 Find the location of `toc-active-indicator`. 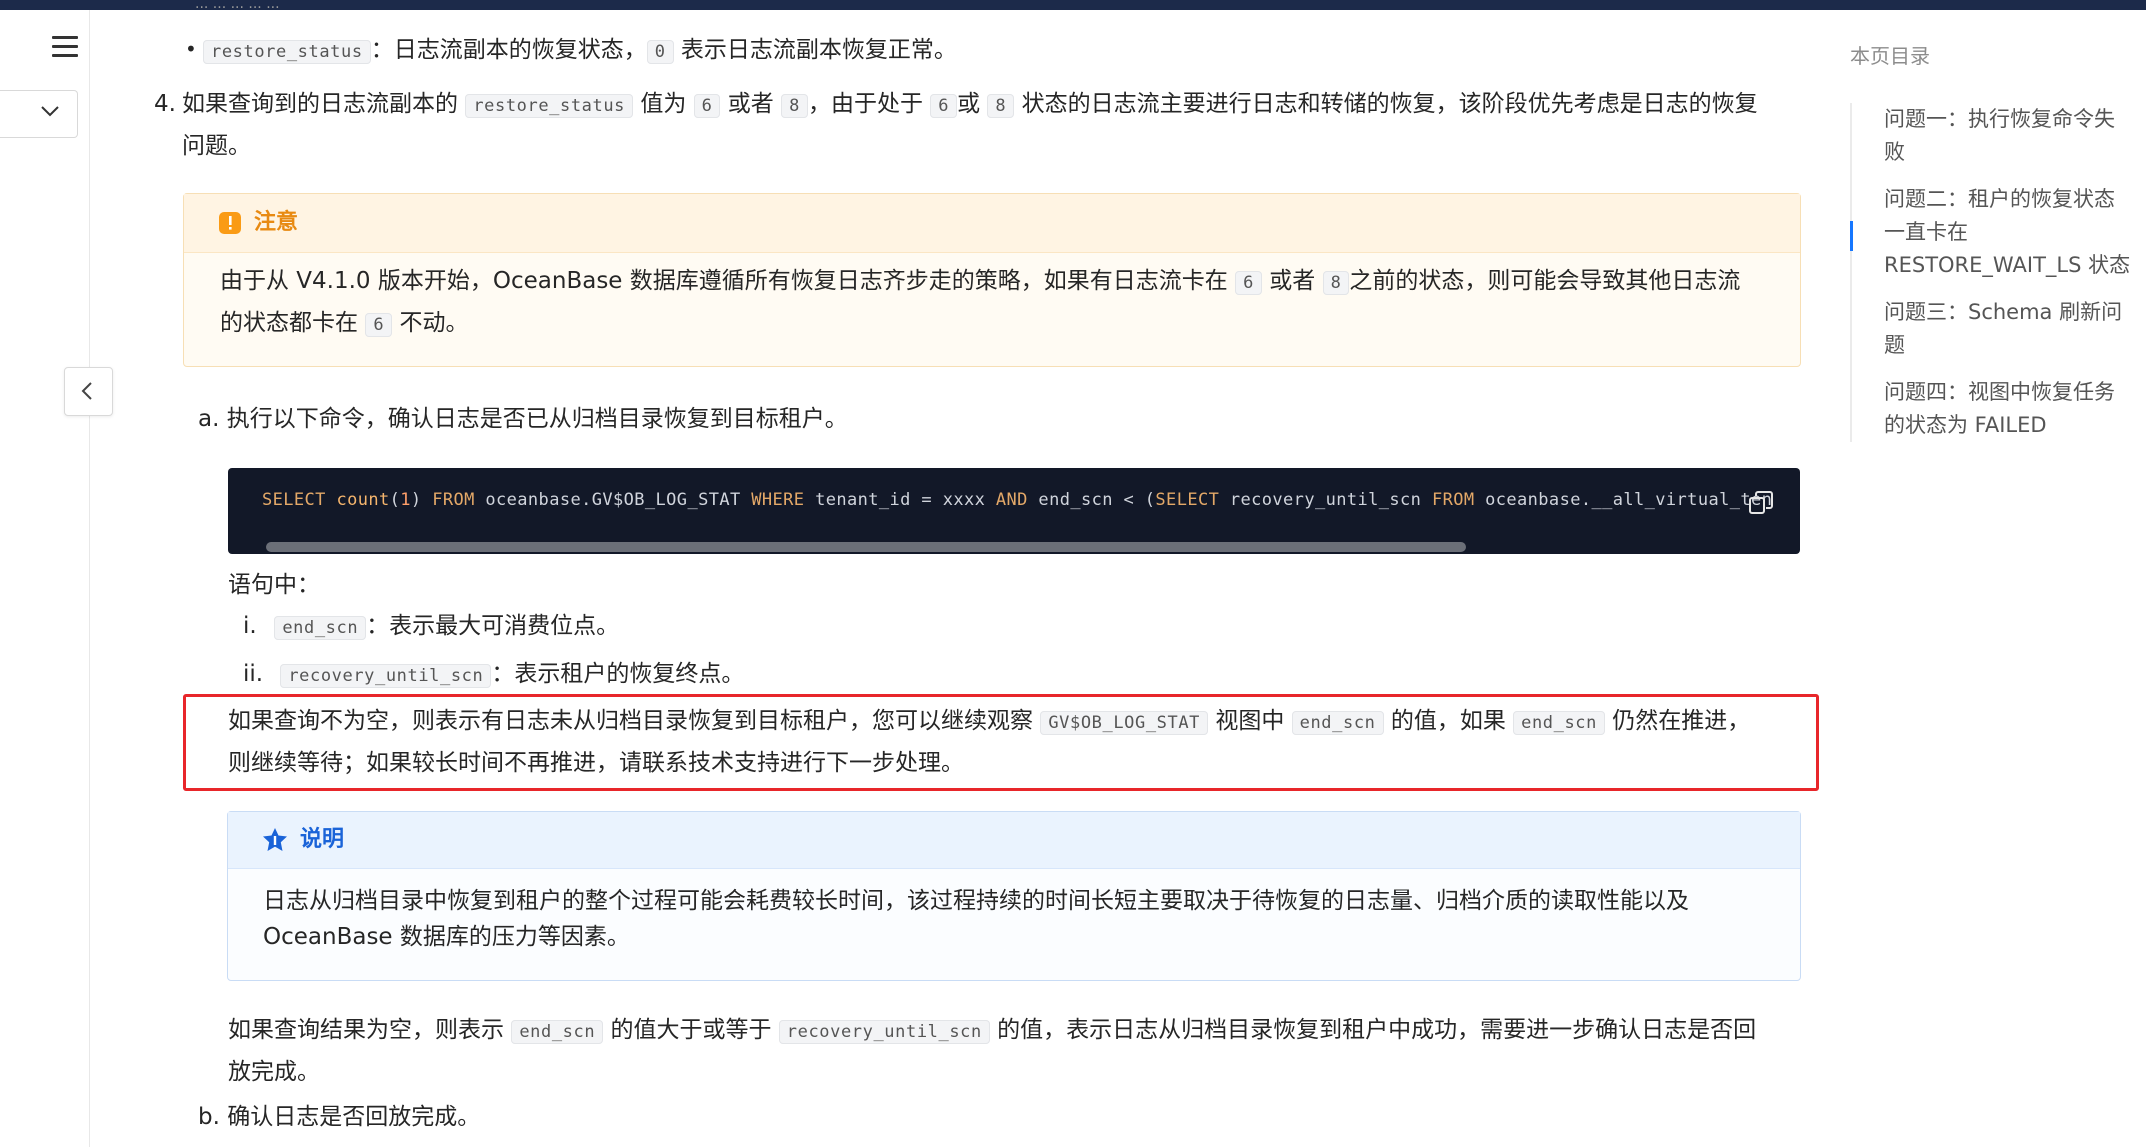

toc-active-indicator is located at coordinates (1851, 236).